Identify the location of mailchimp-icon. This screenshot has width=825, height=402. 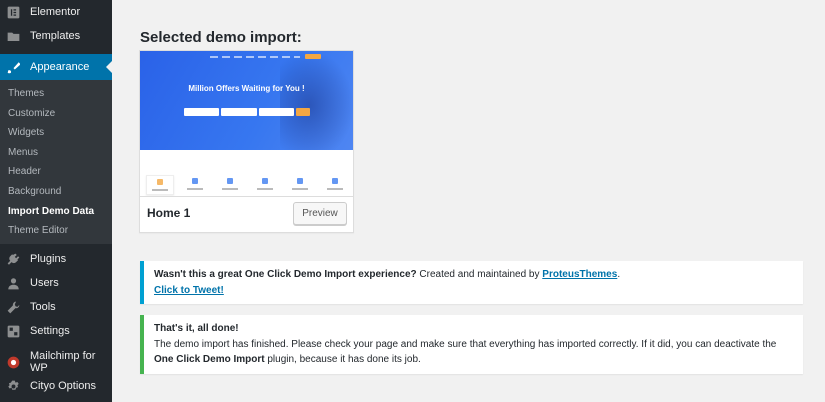
(13, 362).